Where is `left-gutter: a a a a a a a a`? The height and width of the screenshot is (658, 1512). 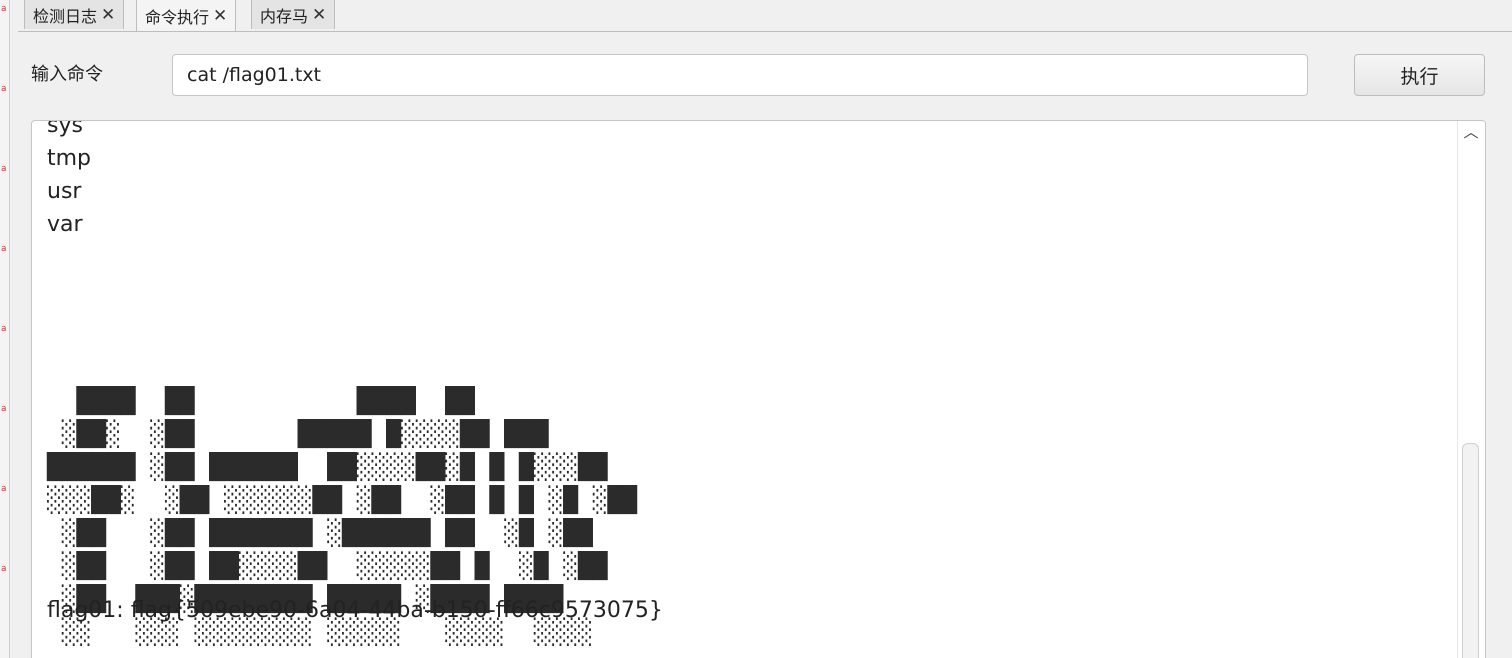 left-gutter: a a a a a a a a is located at coordinates (5, 329).